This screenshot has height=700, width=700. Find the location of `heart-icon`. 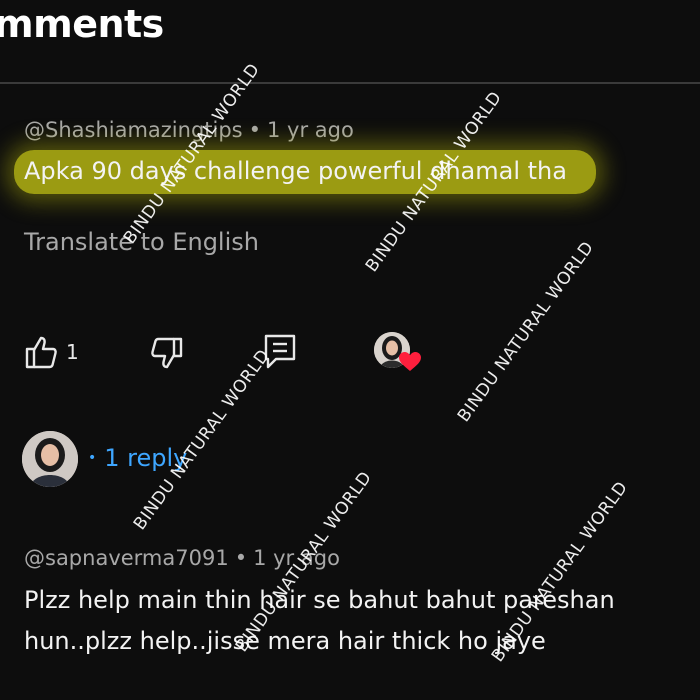

heart-icon is located at coordinates (410, 361).